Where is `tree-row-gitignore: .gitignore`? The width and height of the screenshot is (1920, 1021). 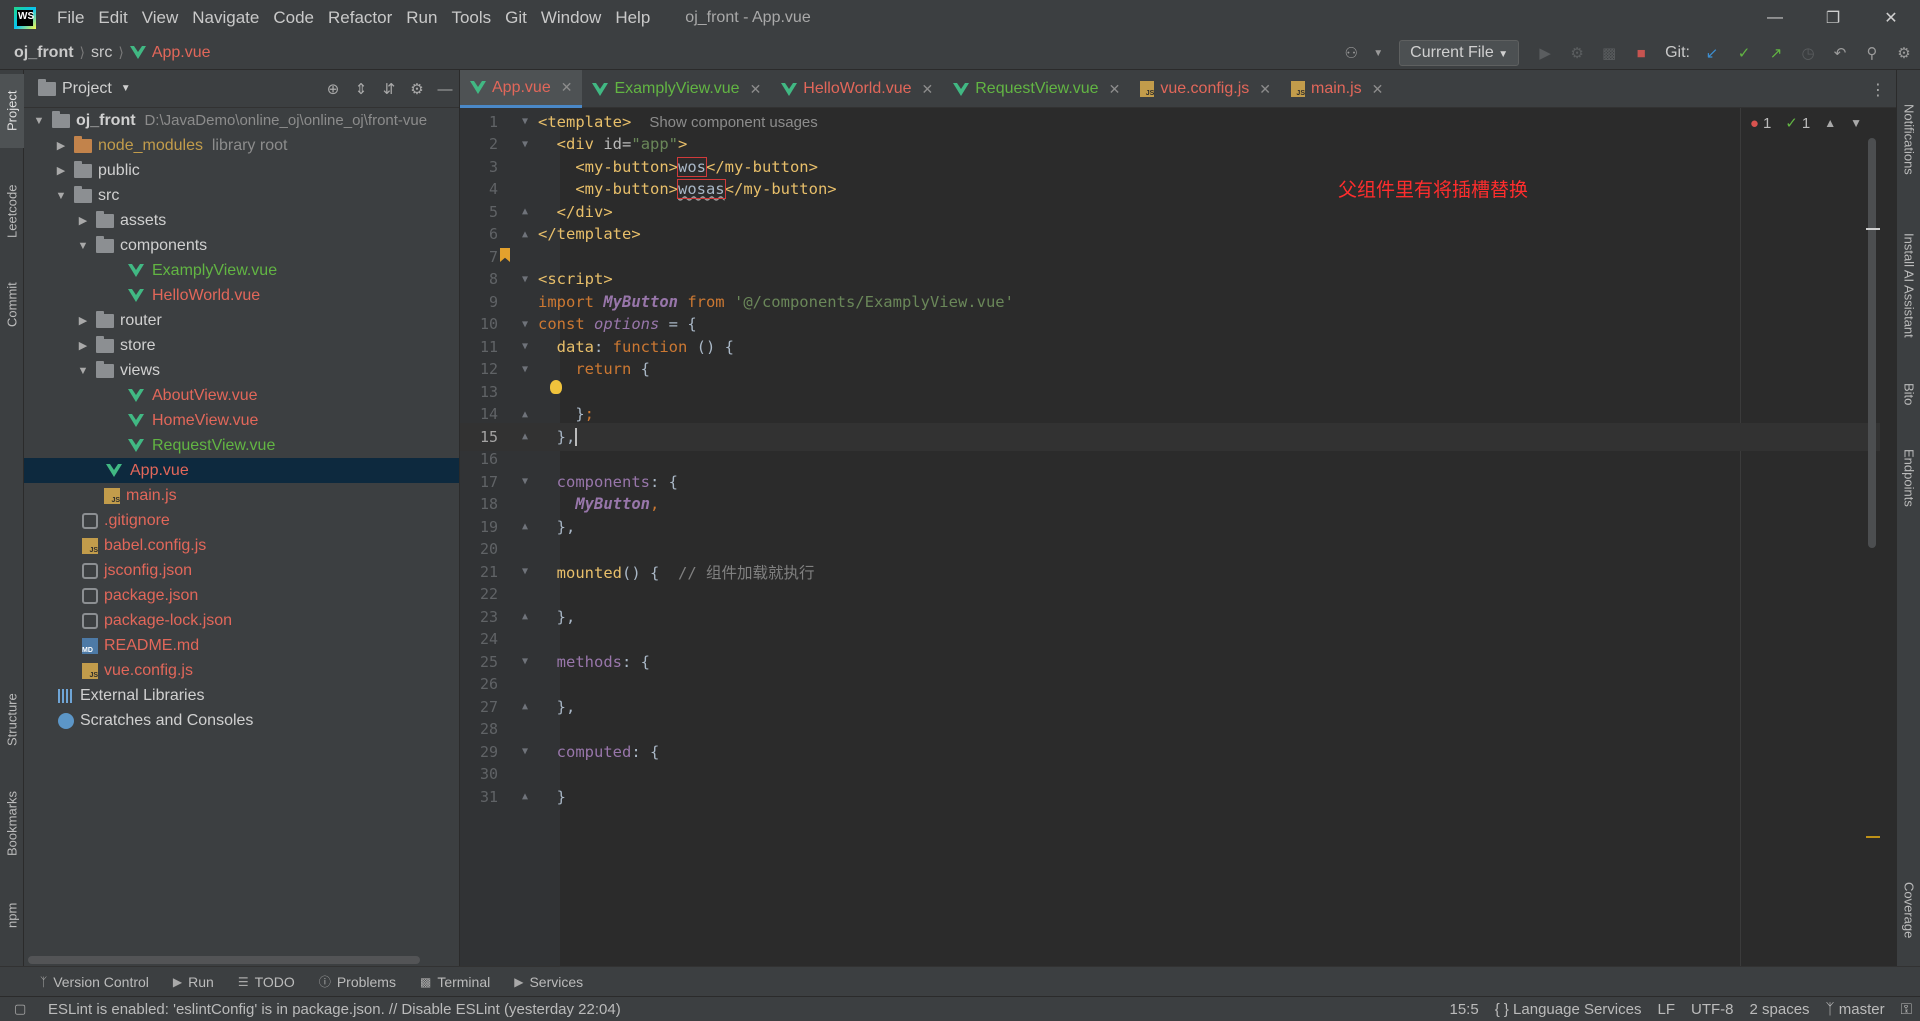 tree-row-gitignore: .gitignore is located at coordinates (241, 520).